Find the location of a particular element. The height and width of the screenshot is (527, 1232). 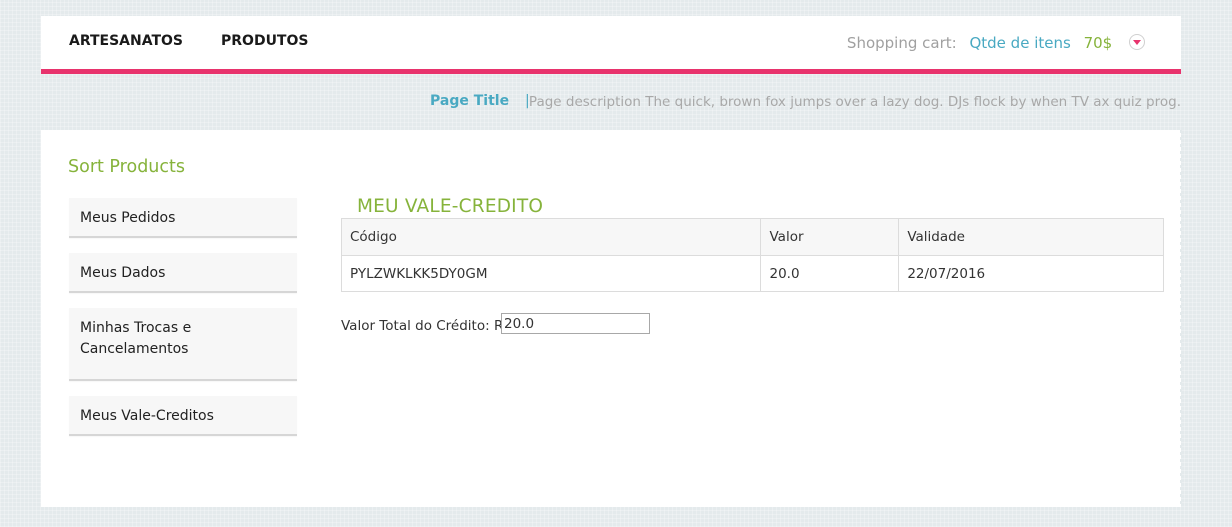

page-title: Page Title is located at coordinates (470, 101).